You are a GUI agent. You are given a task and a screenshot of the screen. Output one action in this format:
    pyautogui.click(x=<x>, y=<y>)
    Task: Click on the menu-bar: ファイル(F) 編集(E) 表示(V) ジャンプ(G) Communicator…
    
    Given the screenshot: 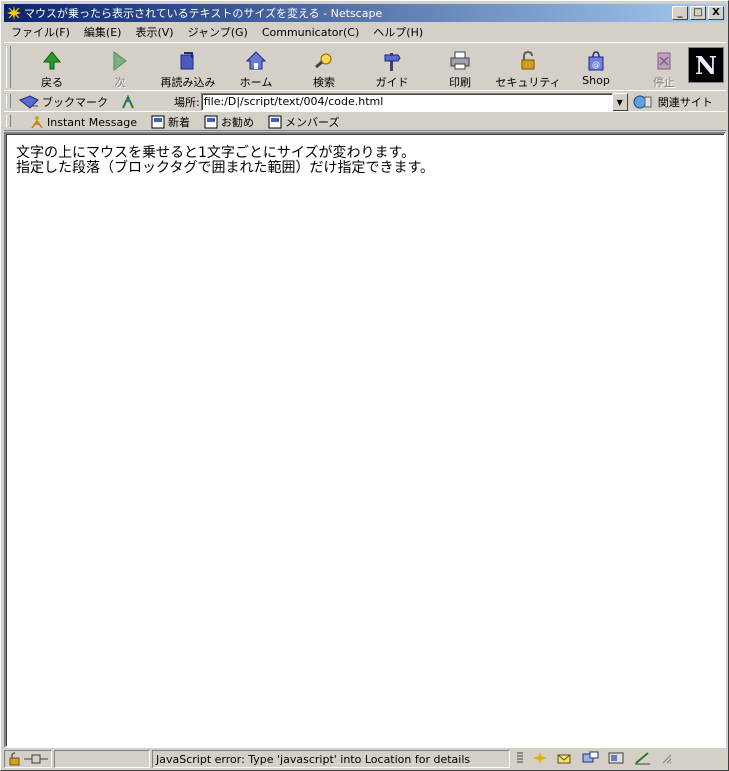 What is the action you would take?
    pyautogui.click(x=365, y=32)
    